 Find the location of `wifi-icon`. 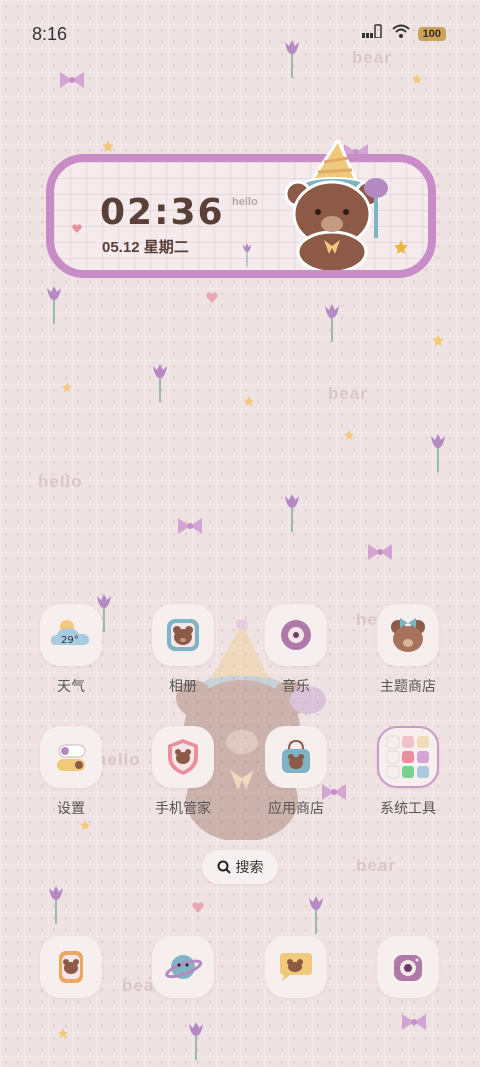

wifi-icon is located at coordinates (400, 33).